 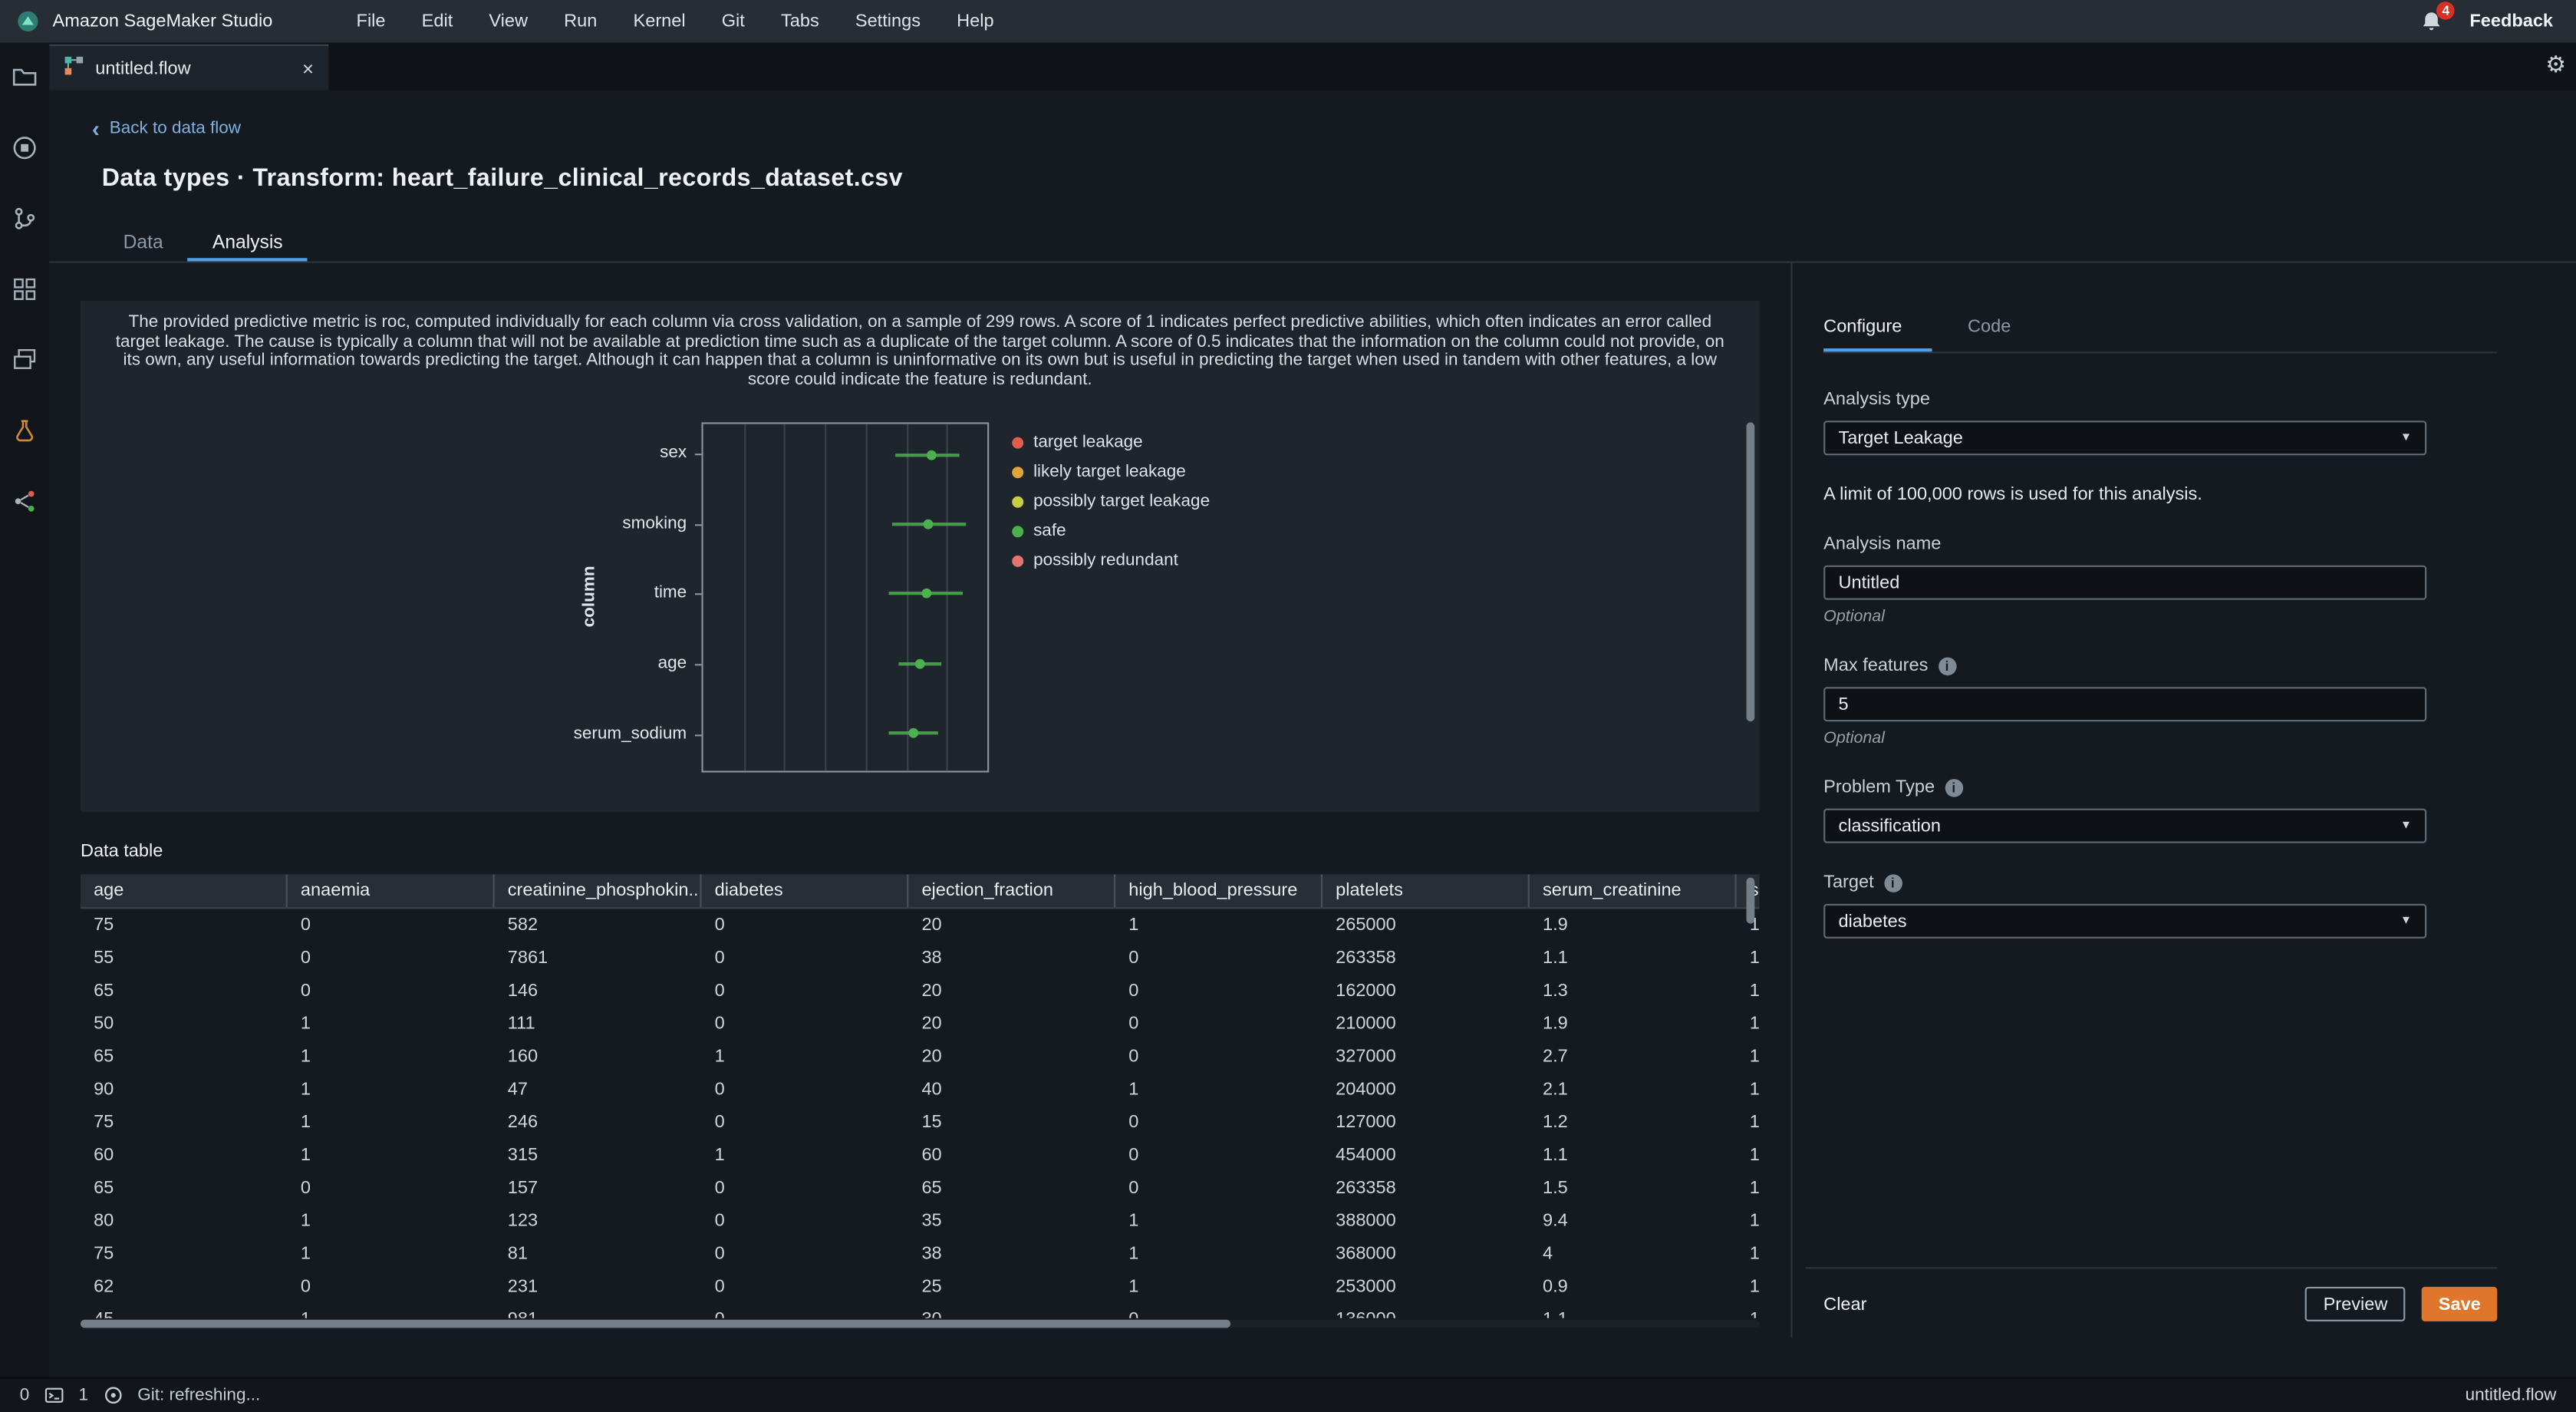 I want to click on left-sidebar, so click(x=25, y=709).